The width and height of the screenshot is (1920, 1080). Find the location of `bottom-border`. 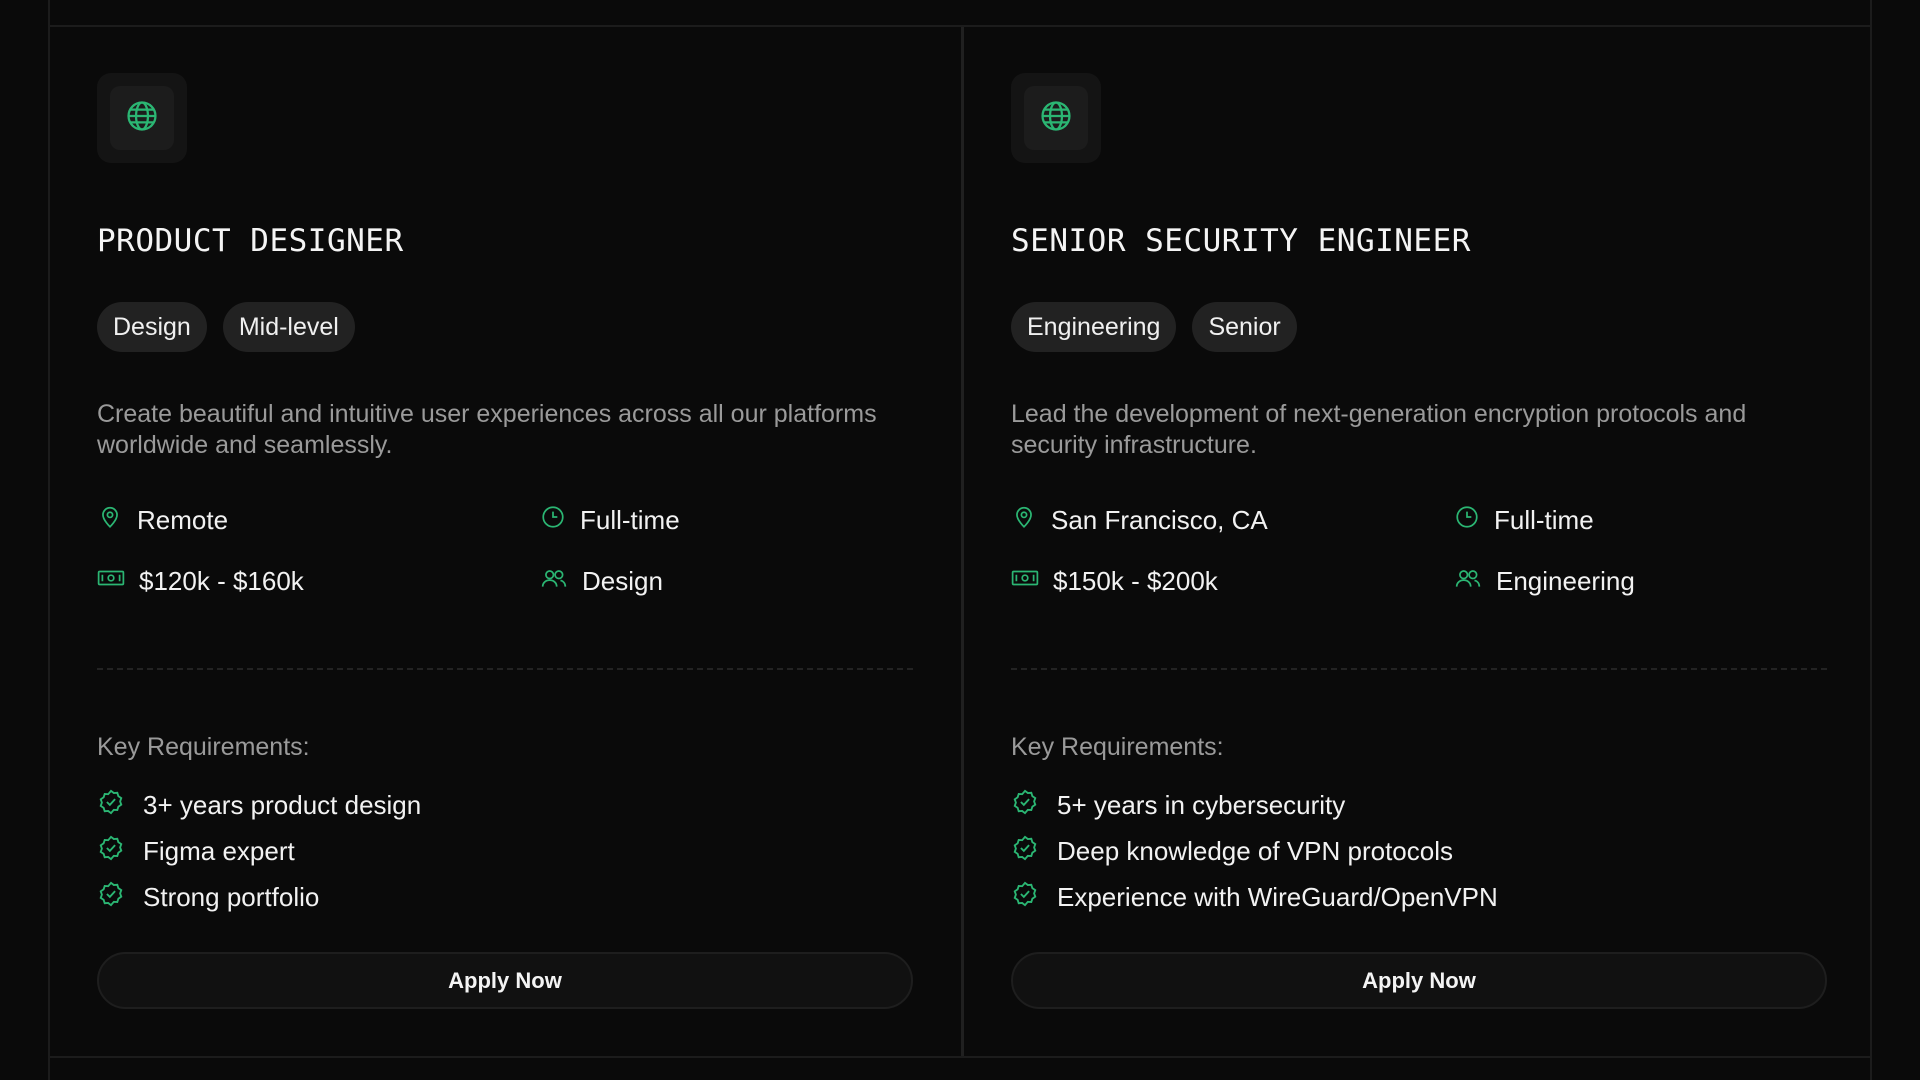

bottom-border is located at coordinates (960, 1057).